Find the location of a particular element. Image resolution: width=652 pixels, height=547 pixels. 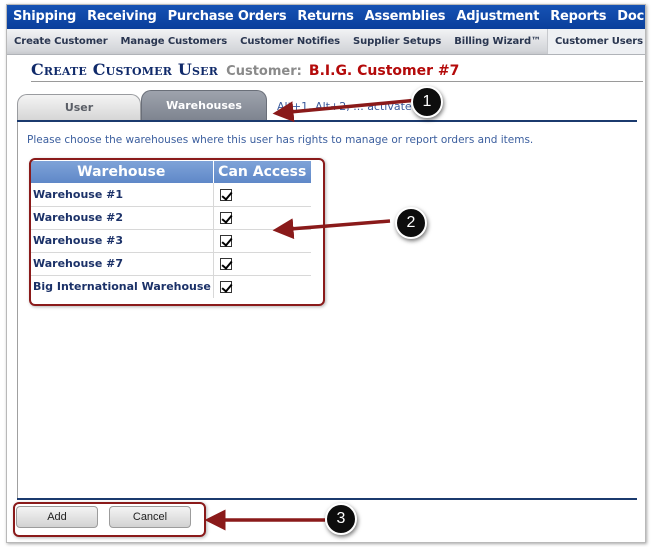

warehouse-name: Warehouse #1 is located at coordinates (121, 195).